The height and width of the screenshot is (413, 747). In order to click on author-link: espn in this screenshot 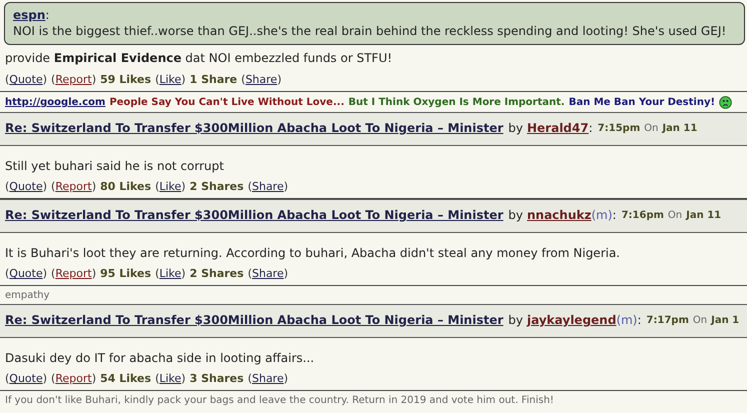, I will do `click(29, 15)`.